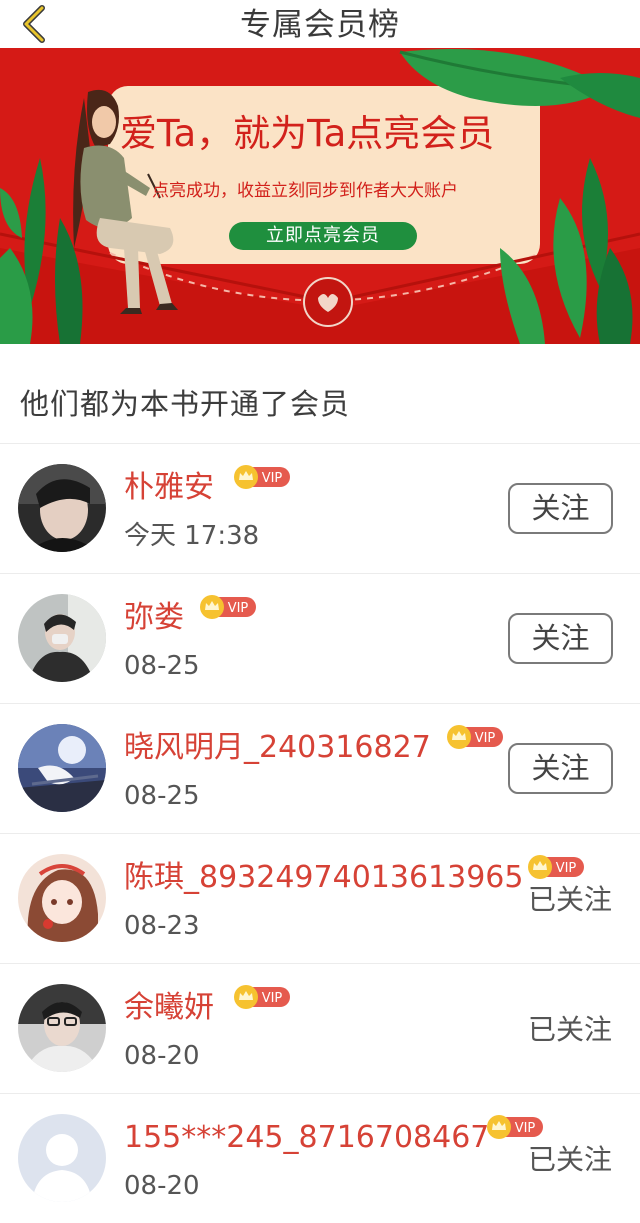 This screenshot has width=640, height=1223. Describe the element at coordinates (320, 769) in the screenshot. I see `list-item: 晓风明月_240316827 VIP 08-25 关注` at that location.